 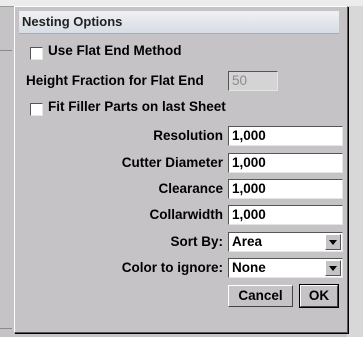 What do you see at coordinates (249, 267) in the screenshot?
I see `color-to-ignore-value: None` at bounding box center [249, 267].